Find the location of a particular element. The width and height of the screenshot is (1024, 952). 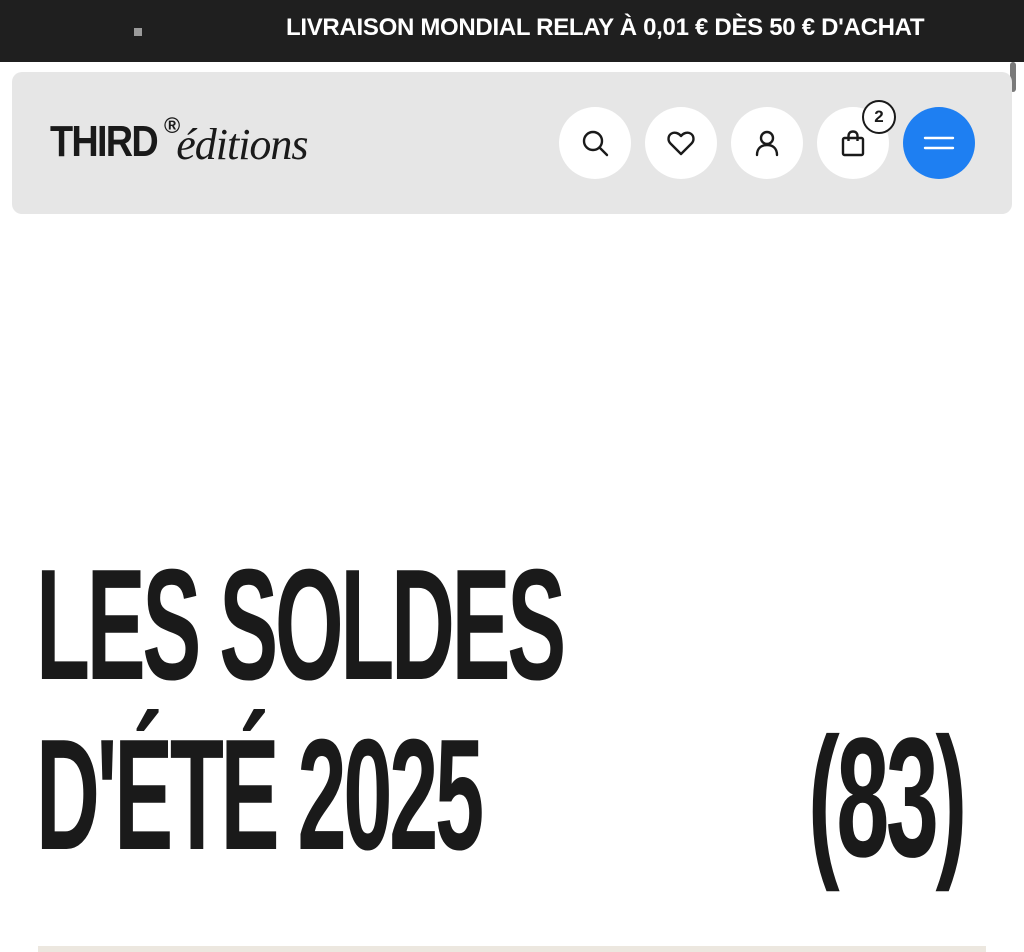

search-icon is located at coordinates (595, 143).